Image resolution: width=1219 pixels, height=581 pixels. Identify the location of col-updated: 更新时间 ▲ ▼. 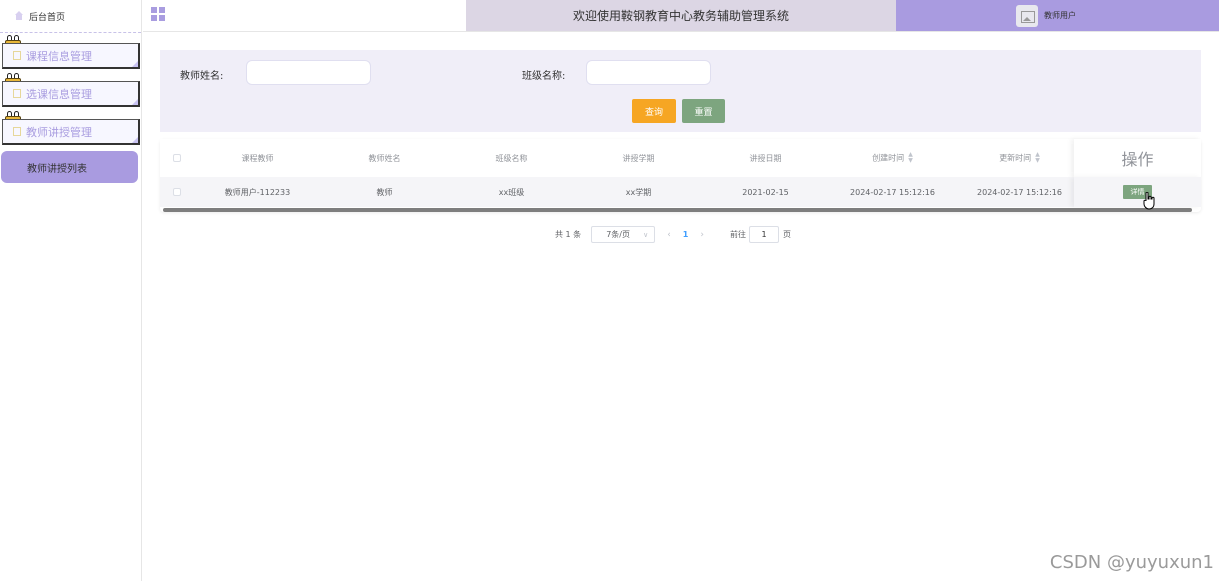
(1019, 158).